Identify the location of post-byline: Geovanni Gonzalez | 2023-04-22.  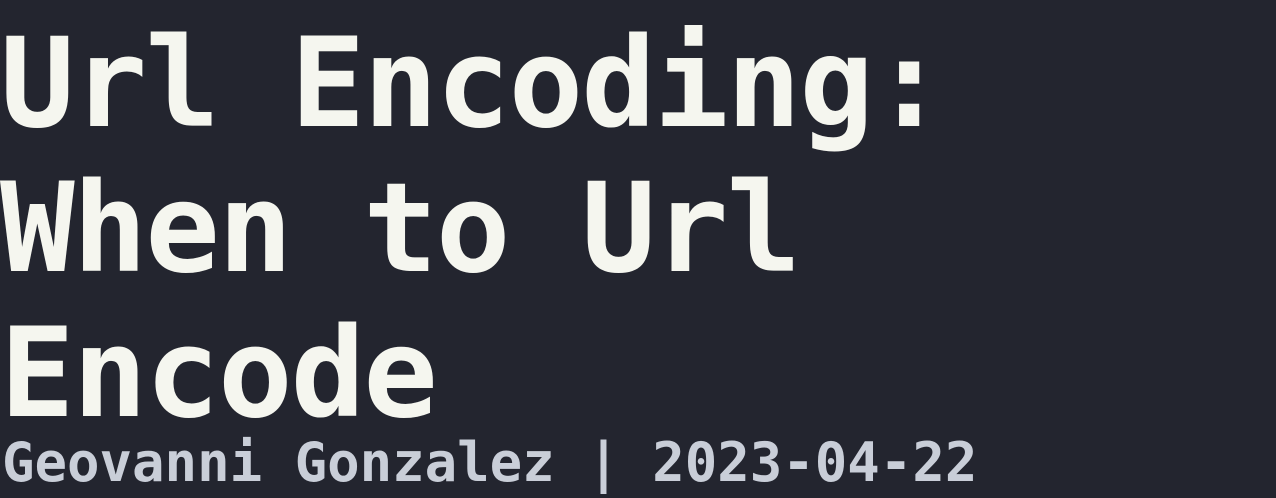
(489, 463).